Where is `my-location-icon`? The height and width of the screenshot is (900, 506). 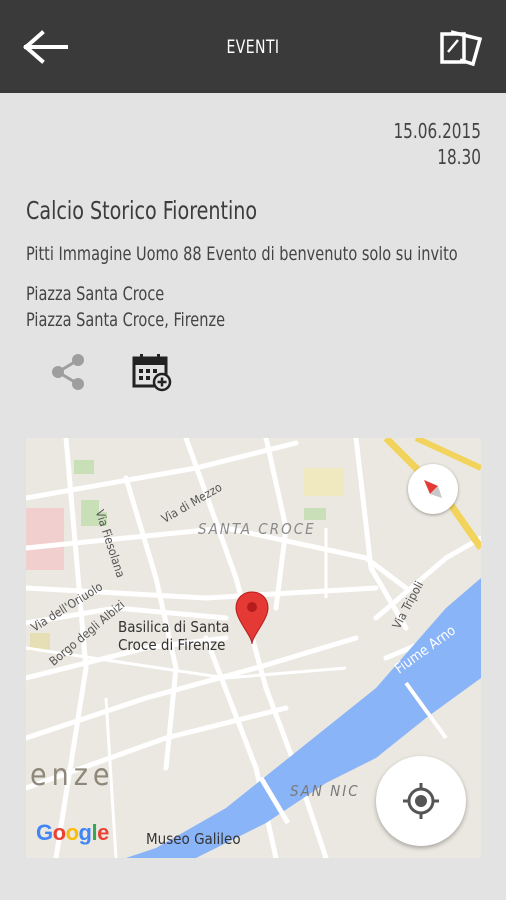
my-location-icon is located at coordinates (421, 801).